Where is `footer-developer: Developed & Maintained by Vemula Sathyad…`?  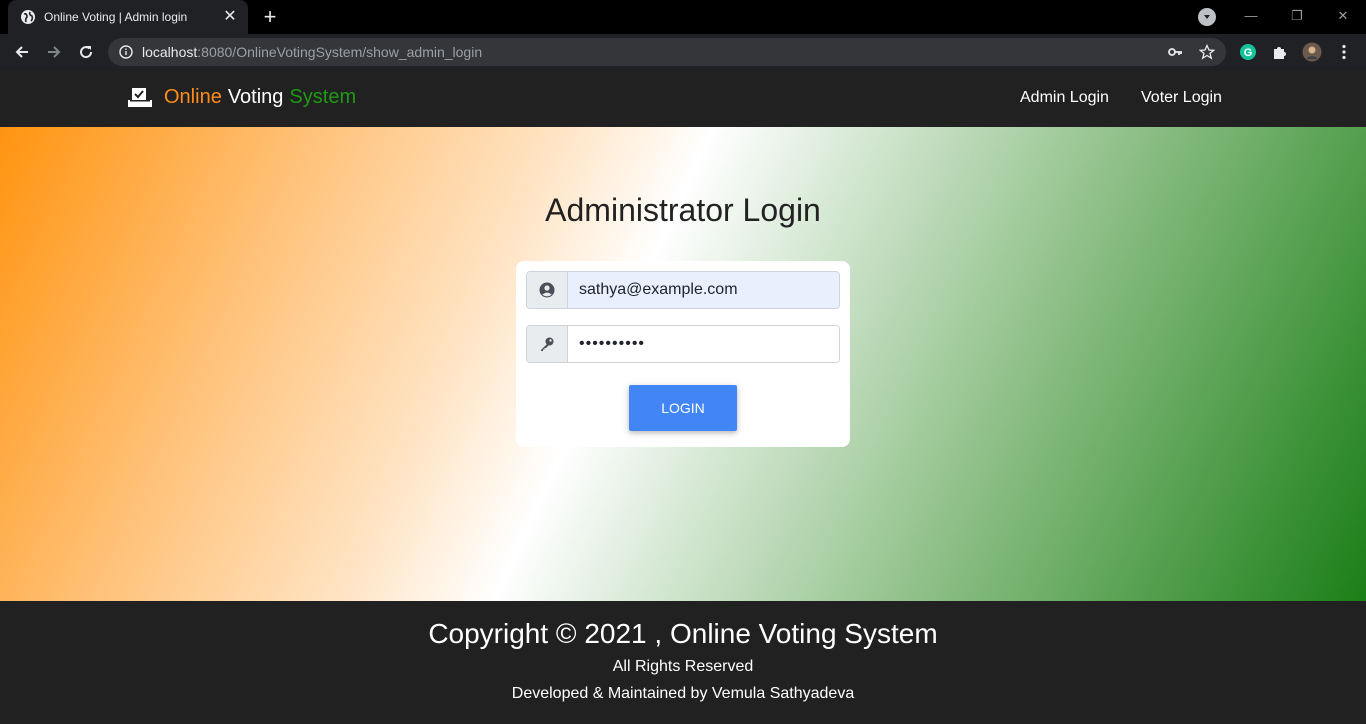 footer-developer: Developed & Maintained by Vemula Sathyad… is located at coordinates (683, 693).